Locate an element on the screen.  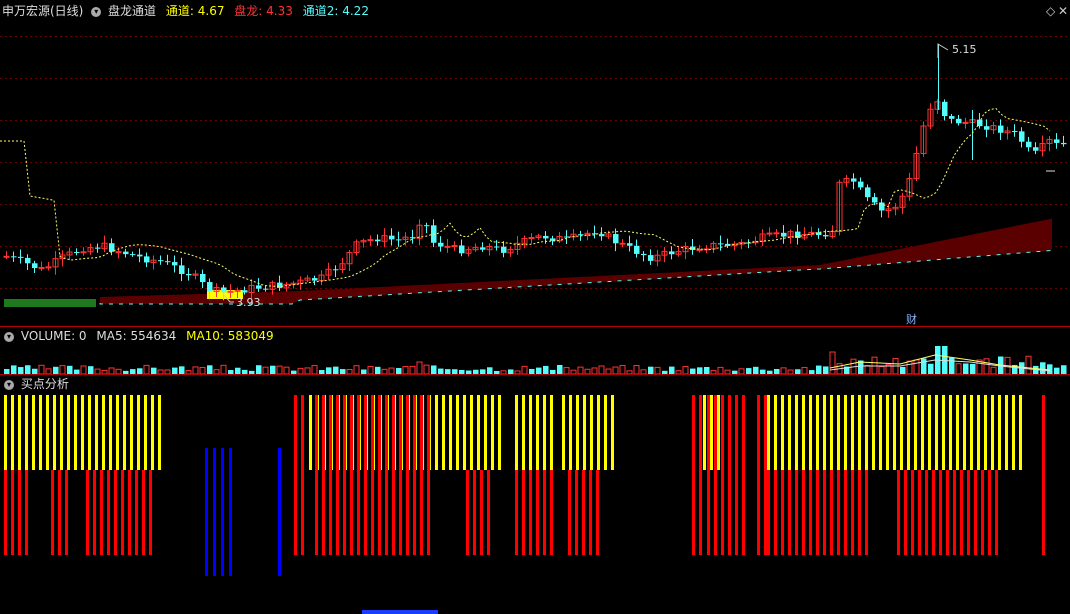
indicator-name: 盘龙通道 is located at coordinates (132, 11).